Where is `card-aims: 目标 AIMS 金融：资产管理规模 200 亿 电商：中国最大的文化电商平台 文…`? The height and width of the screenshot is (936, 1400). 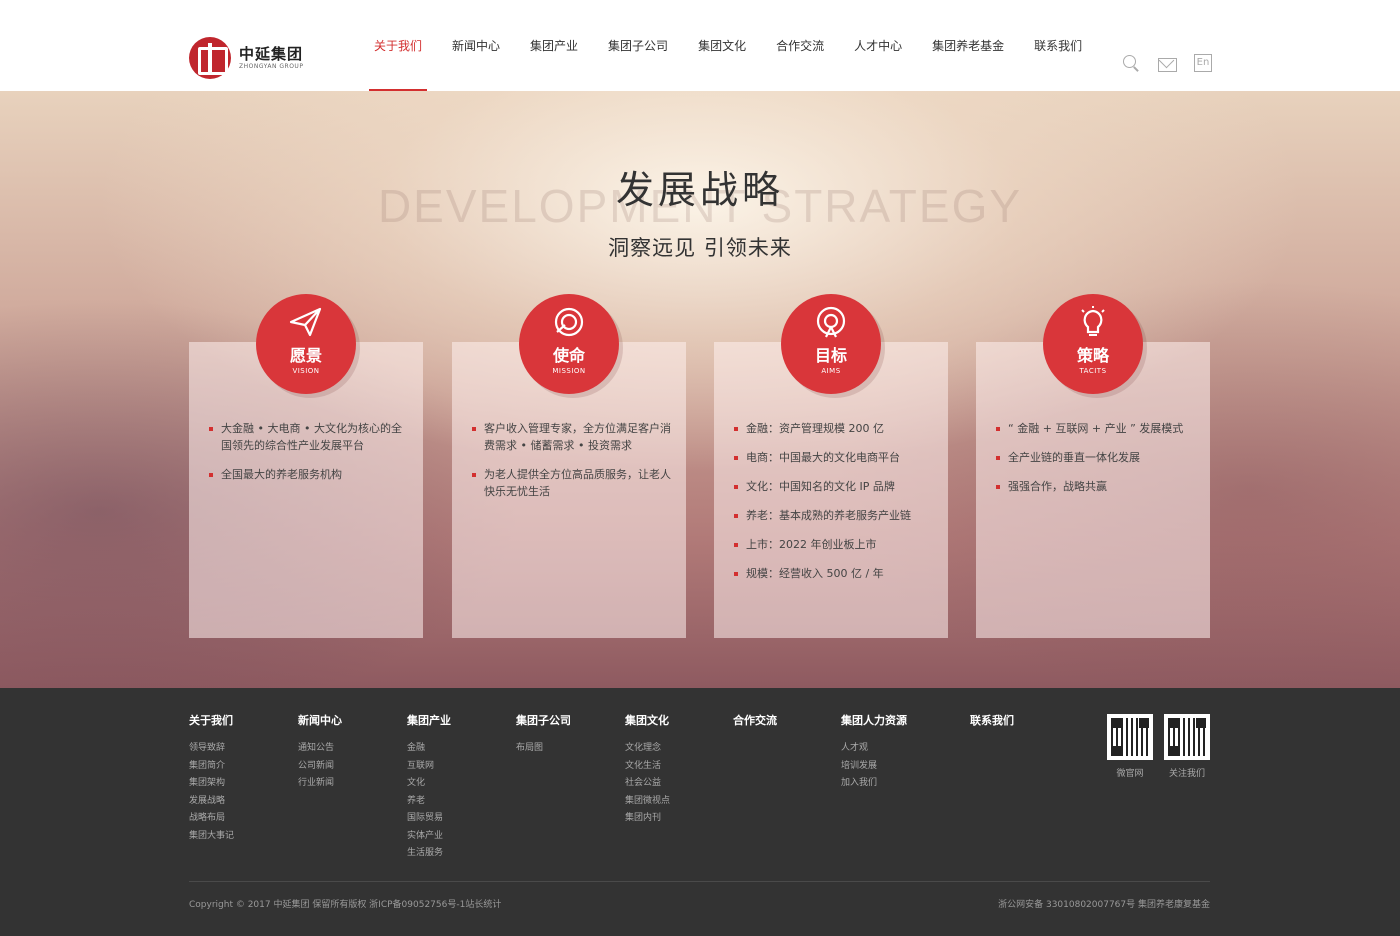
card-aims: 目标 AIMS 金融：资产管理规模 200 亿 电商：中国最大的文化电商平台 文… is located at coordinates (831, 466).